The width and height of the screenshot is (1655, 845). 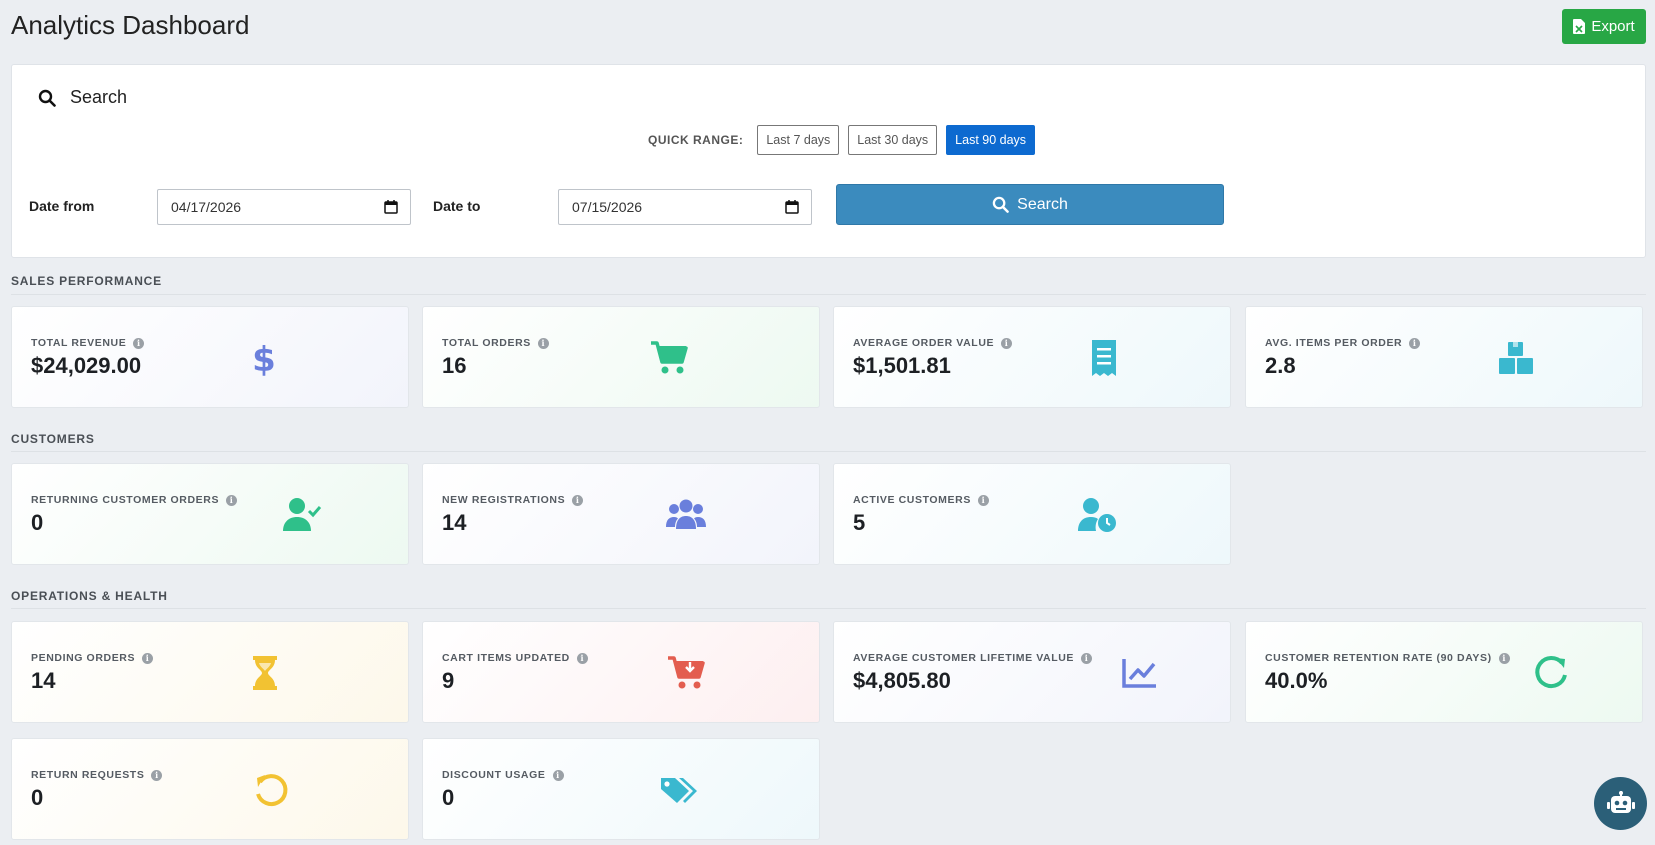 I want to click on dollar-icon: $, so click(x=264, y=358).